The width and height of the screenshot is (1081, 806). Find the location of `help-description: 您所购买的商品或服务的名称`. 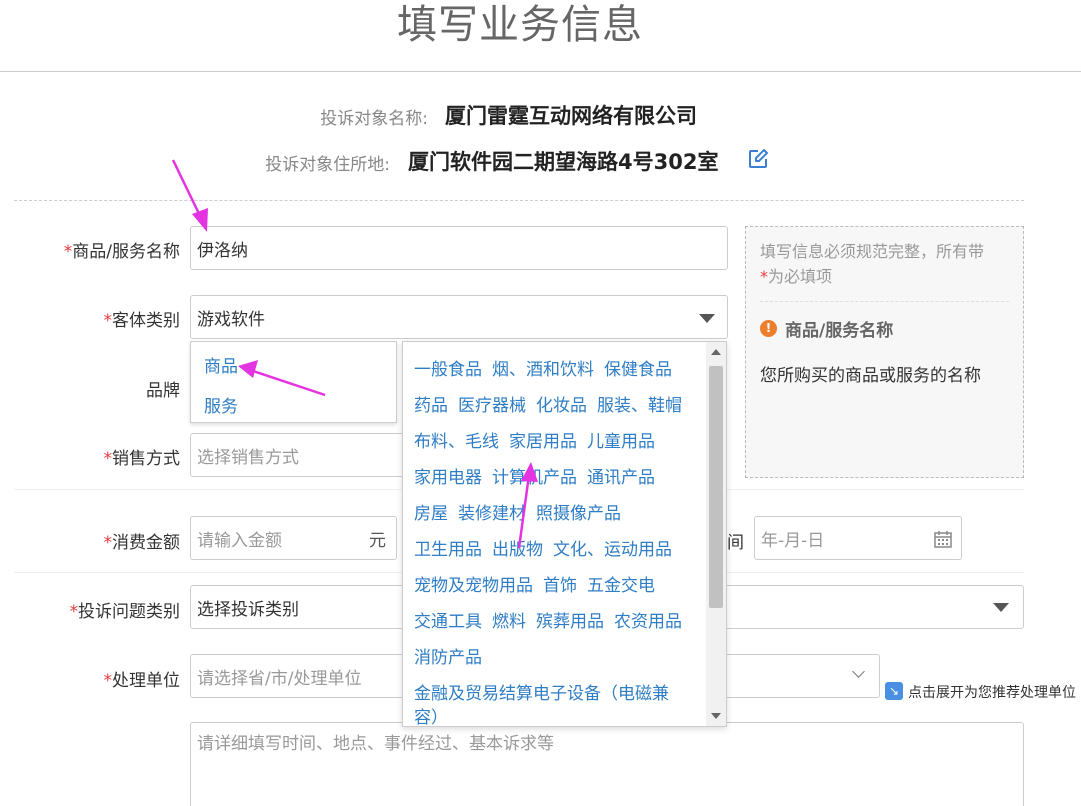

help-description: 您所购买的商品或服务的名称 is located at coordinates (870, 376).